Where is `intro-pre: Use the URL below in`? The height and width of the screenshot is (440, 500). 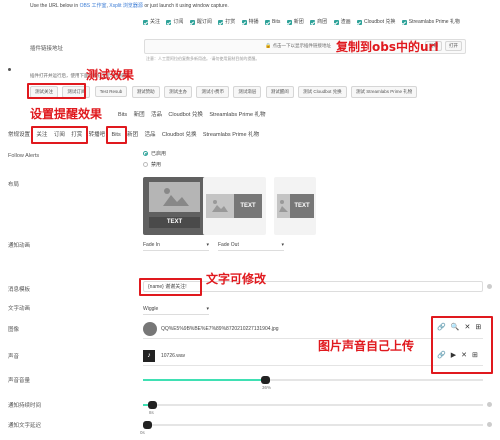
intro-pre: Use the URL below in is located at coordinates (54, 6).